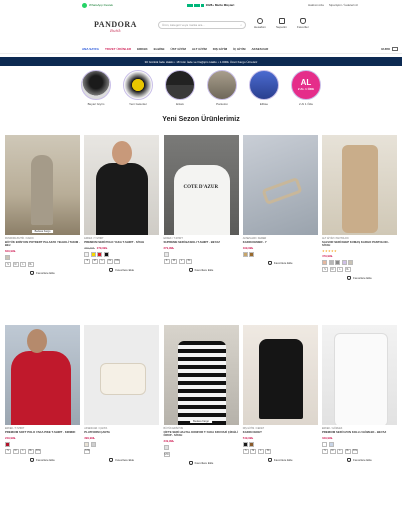 This screenshot has width=402, height=505. Describe the element at coordinates (389, 48) in the screenshot. I see `currency-selector: EURO` at that location.